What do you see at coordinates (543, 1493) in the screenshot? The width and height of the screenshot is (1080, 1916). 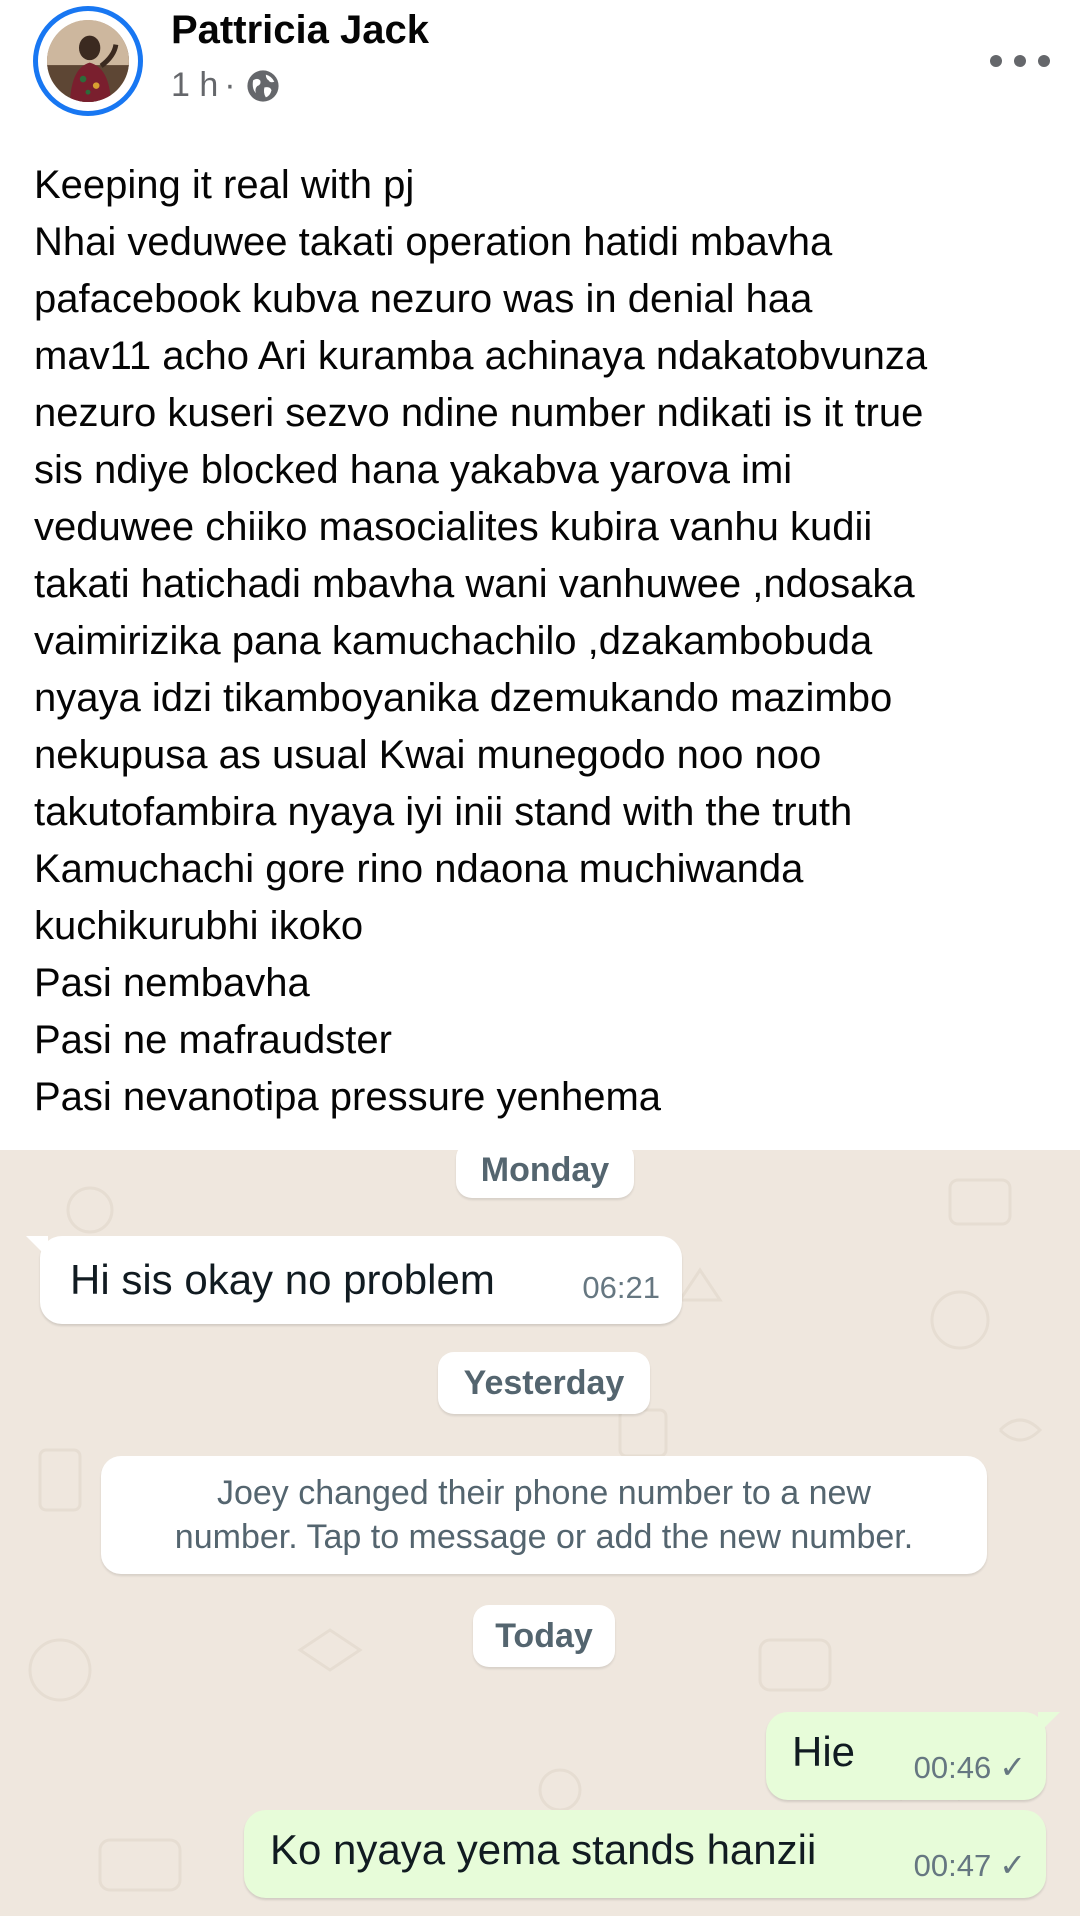 I see `system-message-line: Joey changed their phone number to a new` at bounding box center [543, 1493].